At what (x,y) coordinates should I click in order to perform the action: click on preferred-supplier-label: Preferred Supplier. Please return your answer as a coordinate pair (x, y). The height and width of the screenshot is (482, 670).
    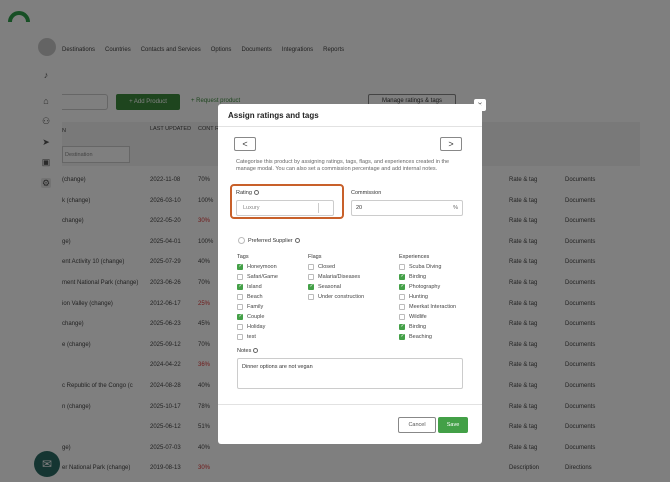
    Looking at the image, I should click on (274, 241).